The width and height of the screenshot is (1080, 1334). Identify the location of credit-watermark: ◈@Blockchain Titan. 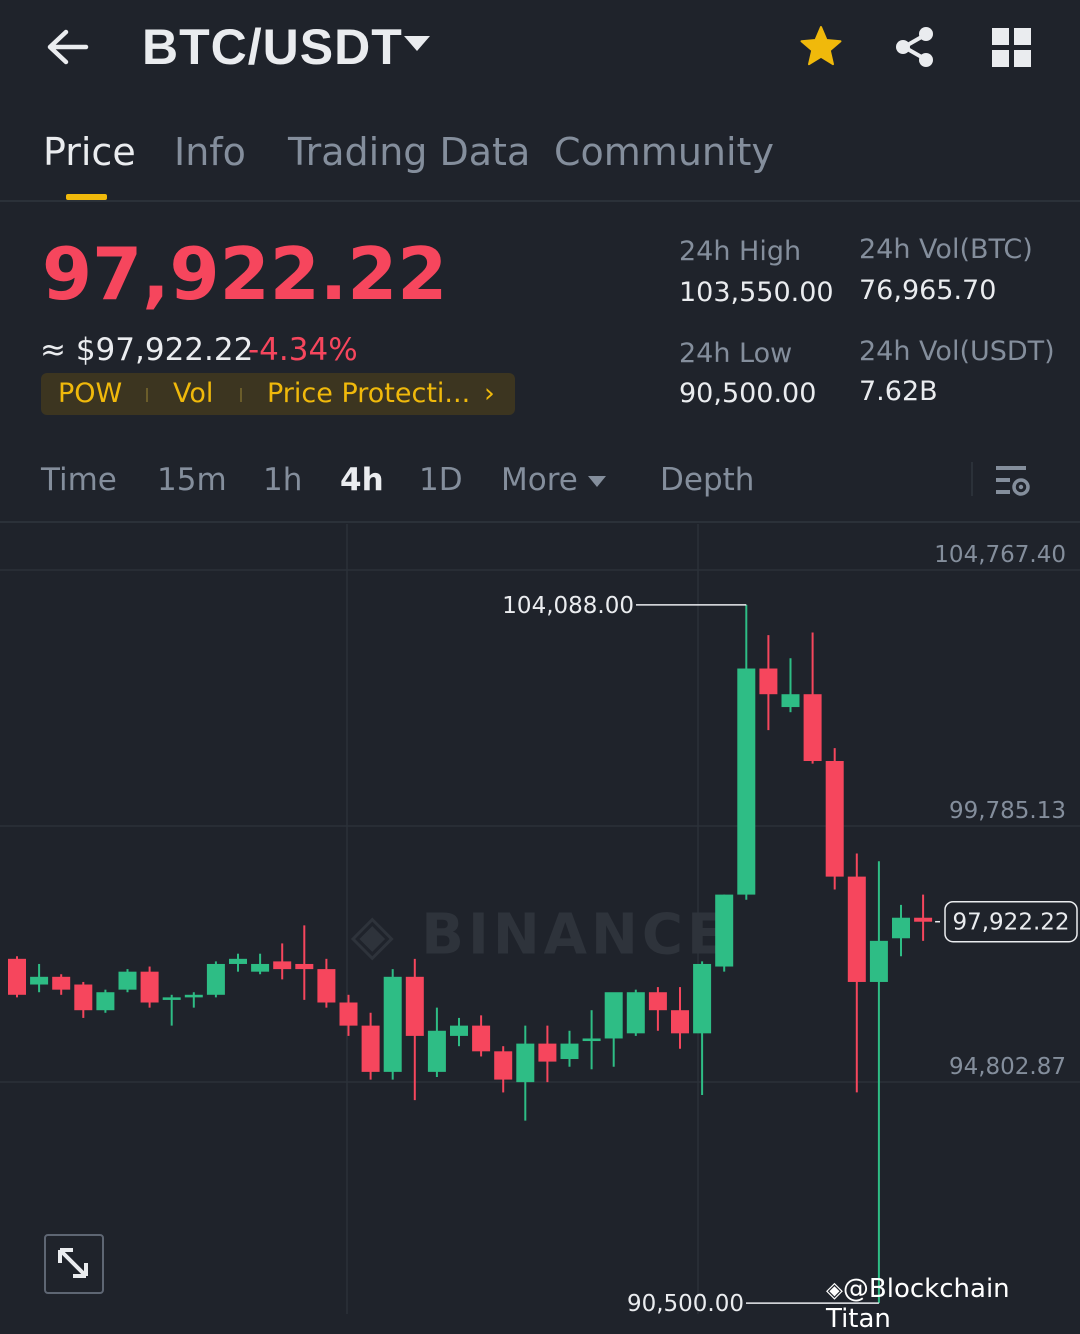
(953, 1304).